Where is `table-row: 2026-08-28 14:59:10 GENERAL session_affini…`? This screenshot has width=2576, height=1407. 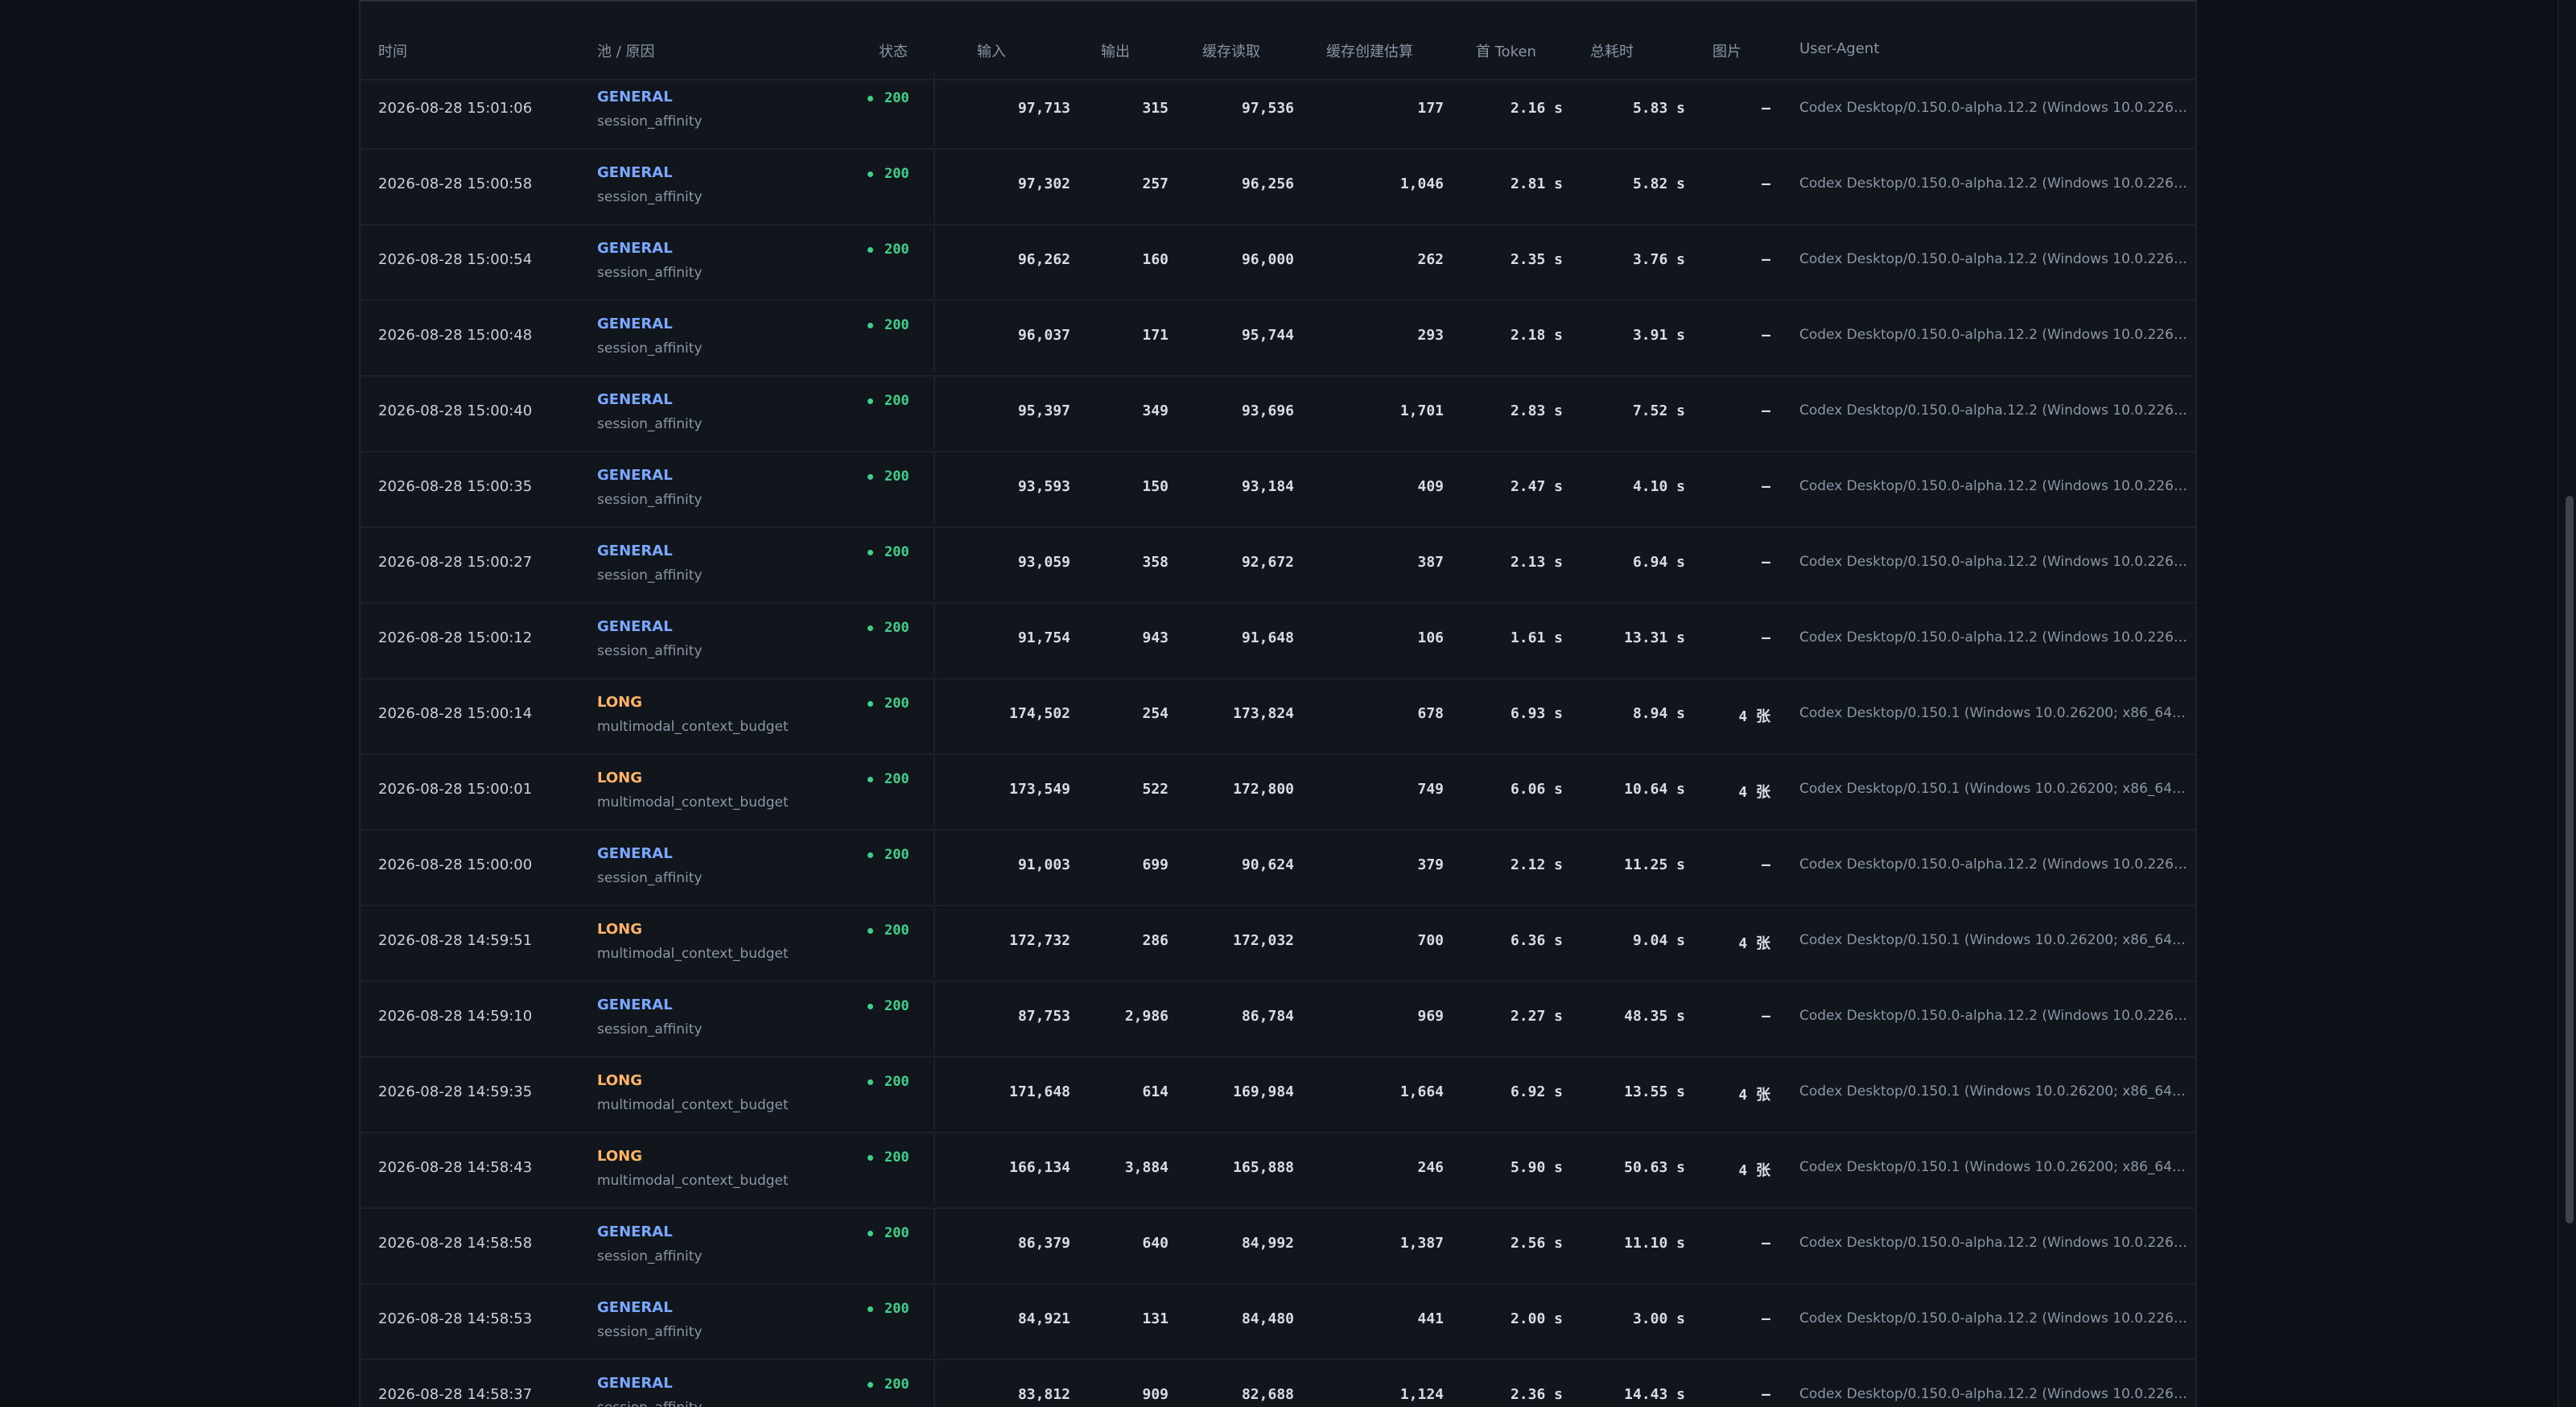 table-row: 2026-08-28 14:59:10 GENERAL session_affini… is located at coordinates (1278, 1019).